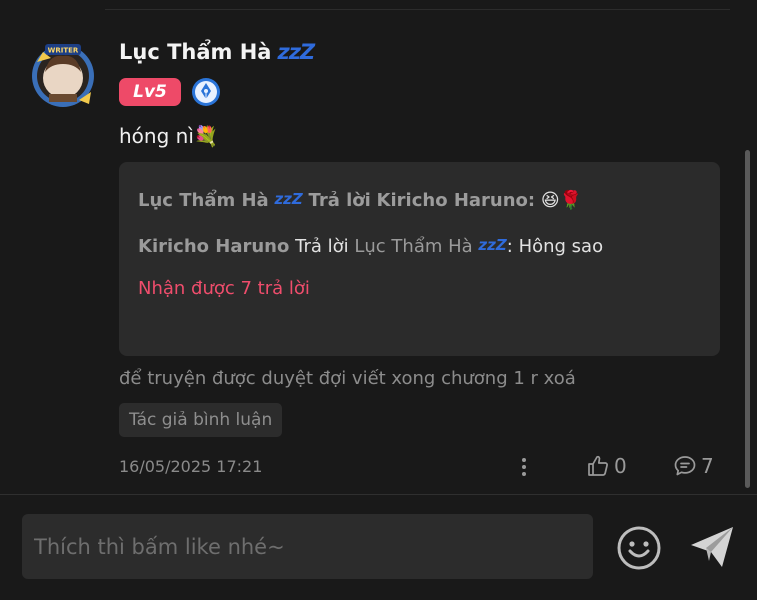 The image size is (757, 600). What do you see at coordinates (685, 466) in the screenshot?
I see `chat-bubble-icon` at bounding box center [685, 466].